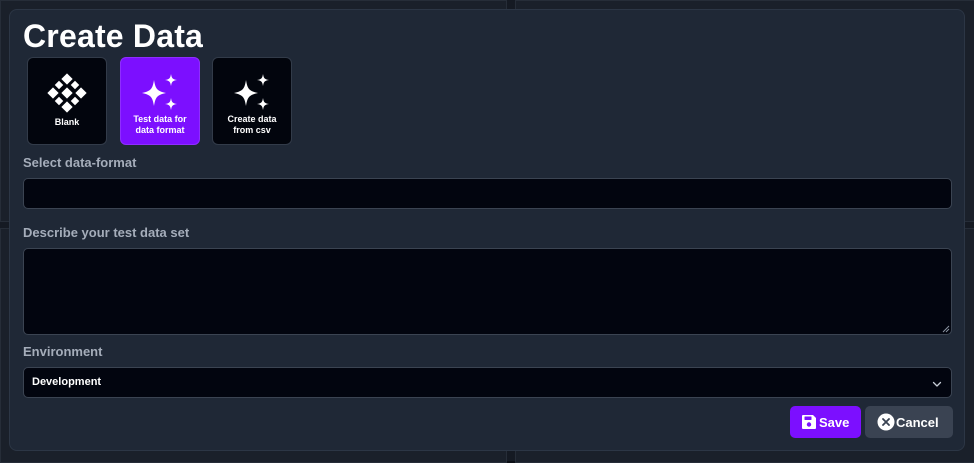  Describe the element at coordinates (106, 232) in the screenshot. I see `description-label: Describe your test data set` at that location.